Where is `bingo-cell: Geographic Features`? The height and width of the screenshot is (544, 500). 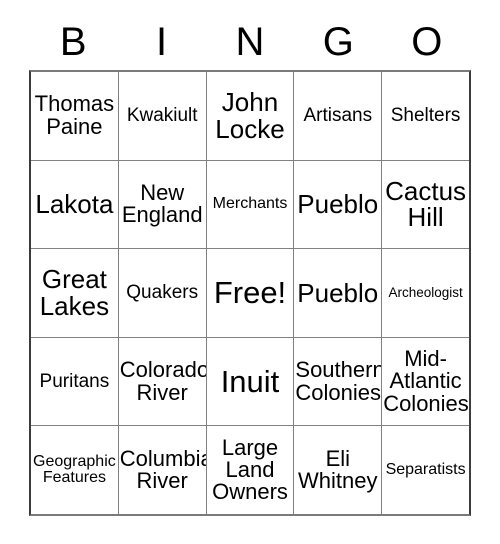
bingo-cell: Geographic Features is located at coordinates (74, 470).